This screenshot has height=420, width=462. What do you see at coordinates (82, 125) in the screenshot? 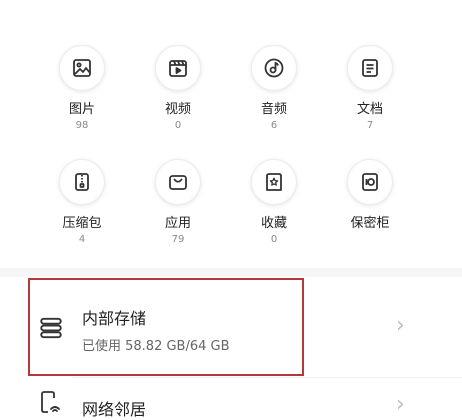
I see `category-count: 98` at bounding box center [82, 125].